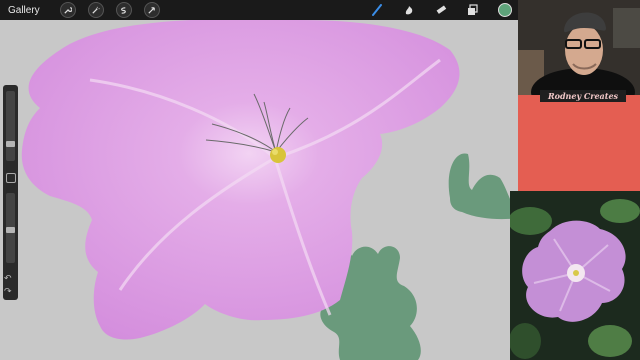 The height and width of the screenshot is (360, 640). I want to click on flower-stamen, so click(278, 155).